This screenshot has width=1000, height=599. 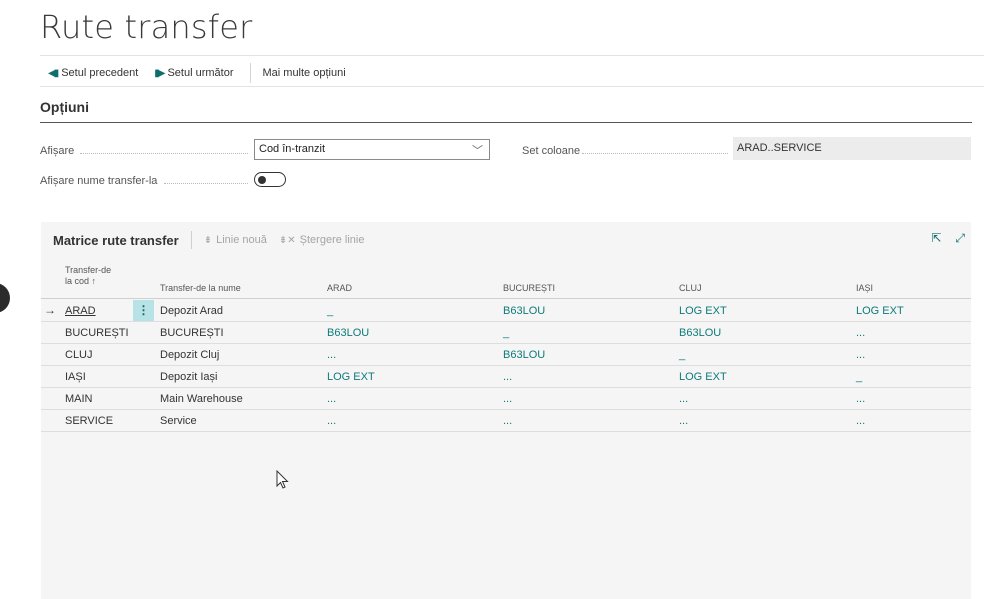 I want to click on header-code-line2: la cod ↑, so click(x=81, y=281).